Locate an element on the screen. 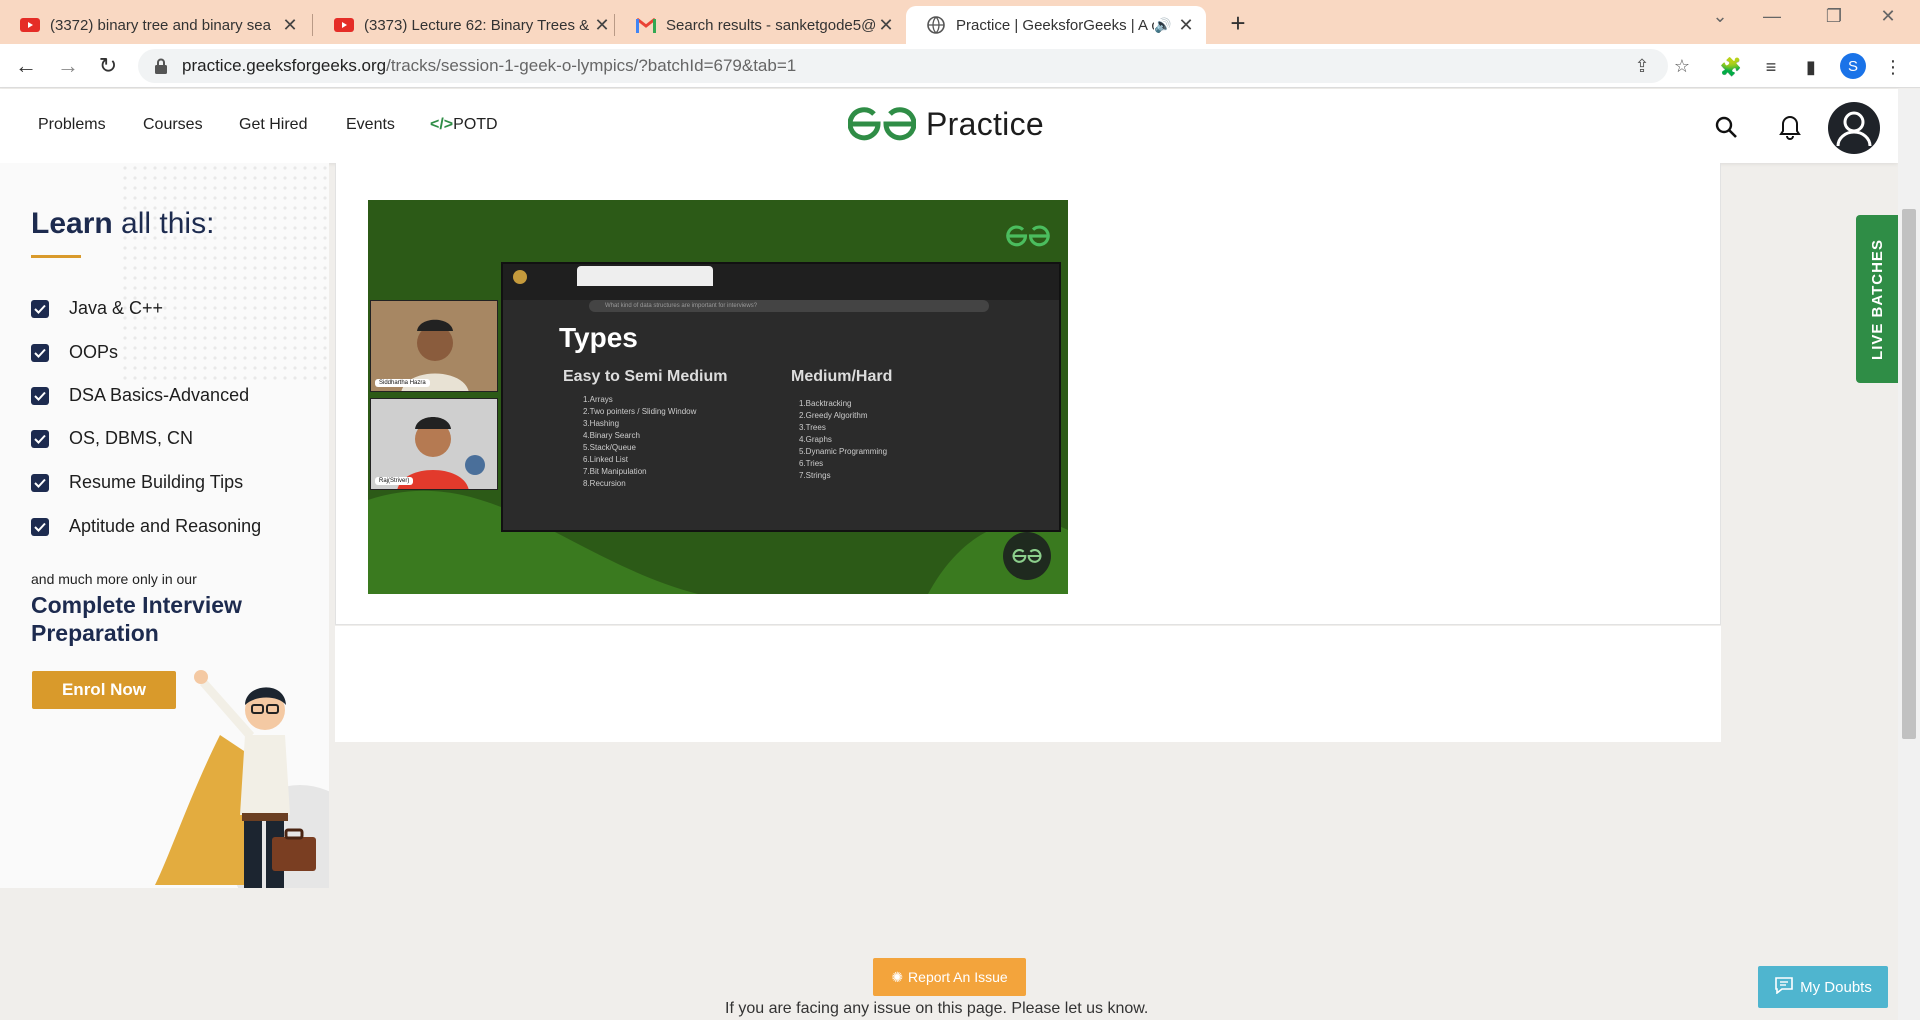  webcam-feed-2: Raj(Striver) is located at coordinates (434, 444).